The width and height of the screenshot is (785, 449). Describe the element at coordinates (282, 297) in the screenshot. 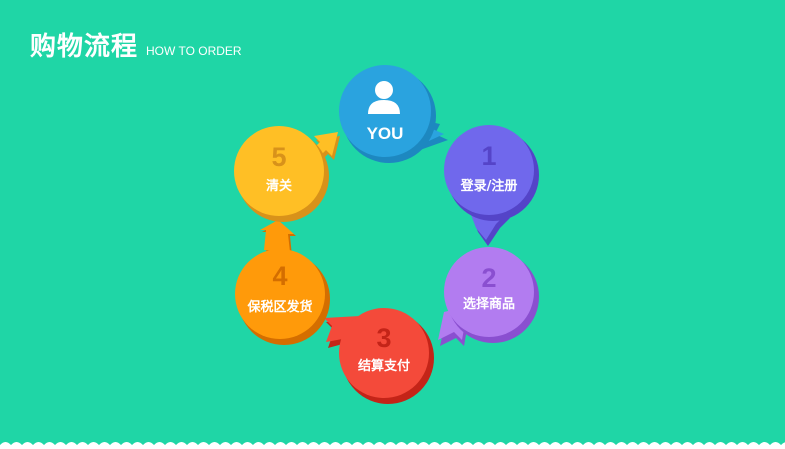

I see `step-node-4: 4 保税区发货` at that location.